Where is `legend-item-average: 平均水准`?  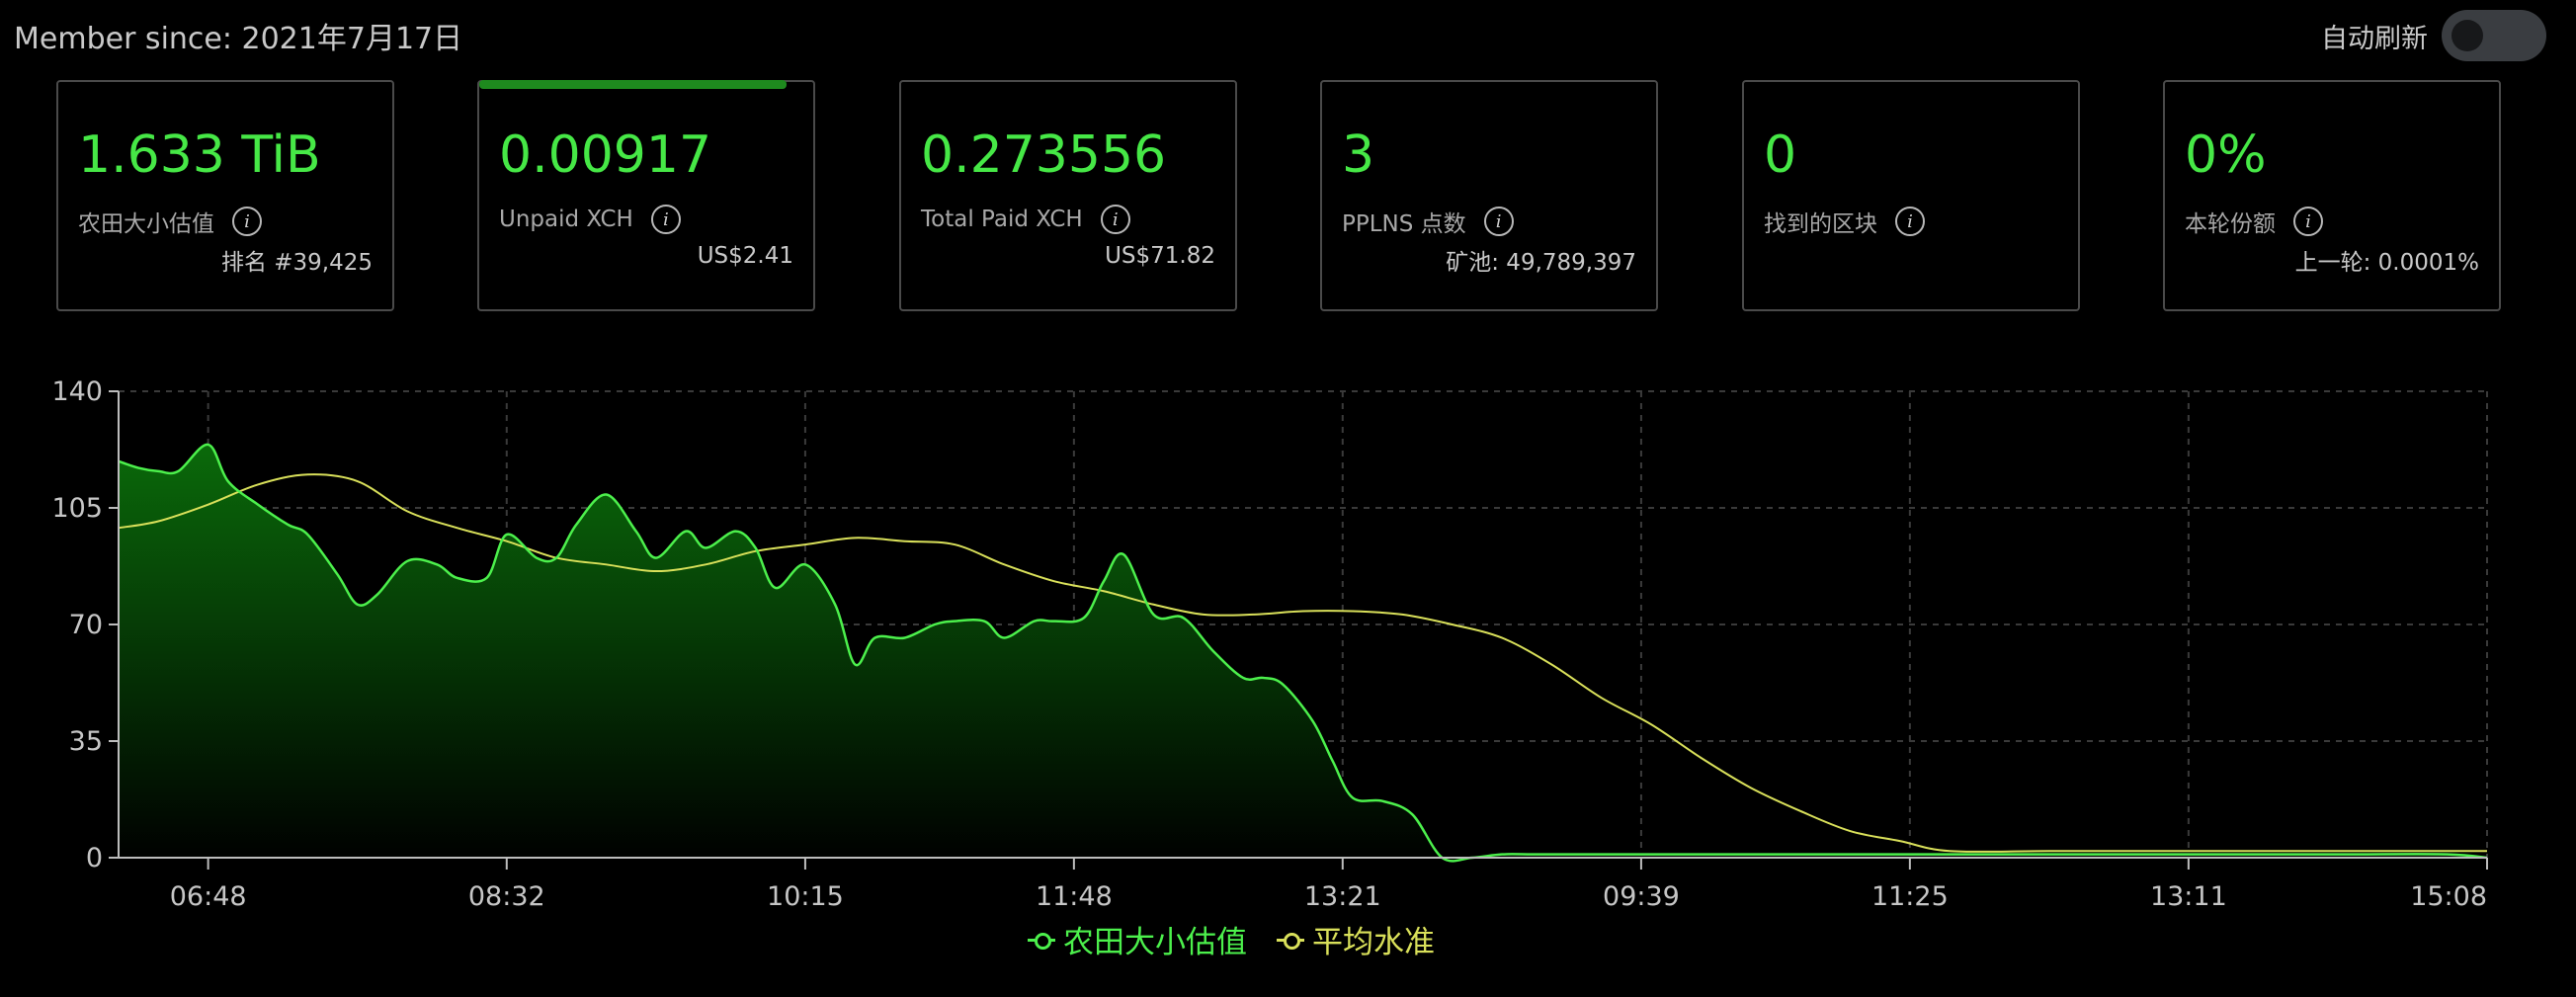
legend-item-average: 平均水准 is located at coordinates (1356, 939).